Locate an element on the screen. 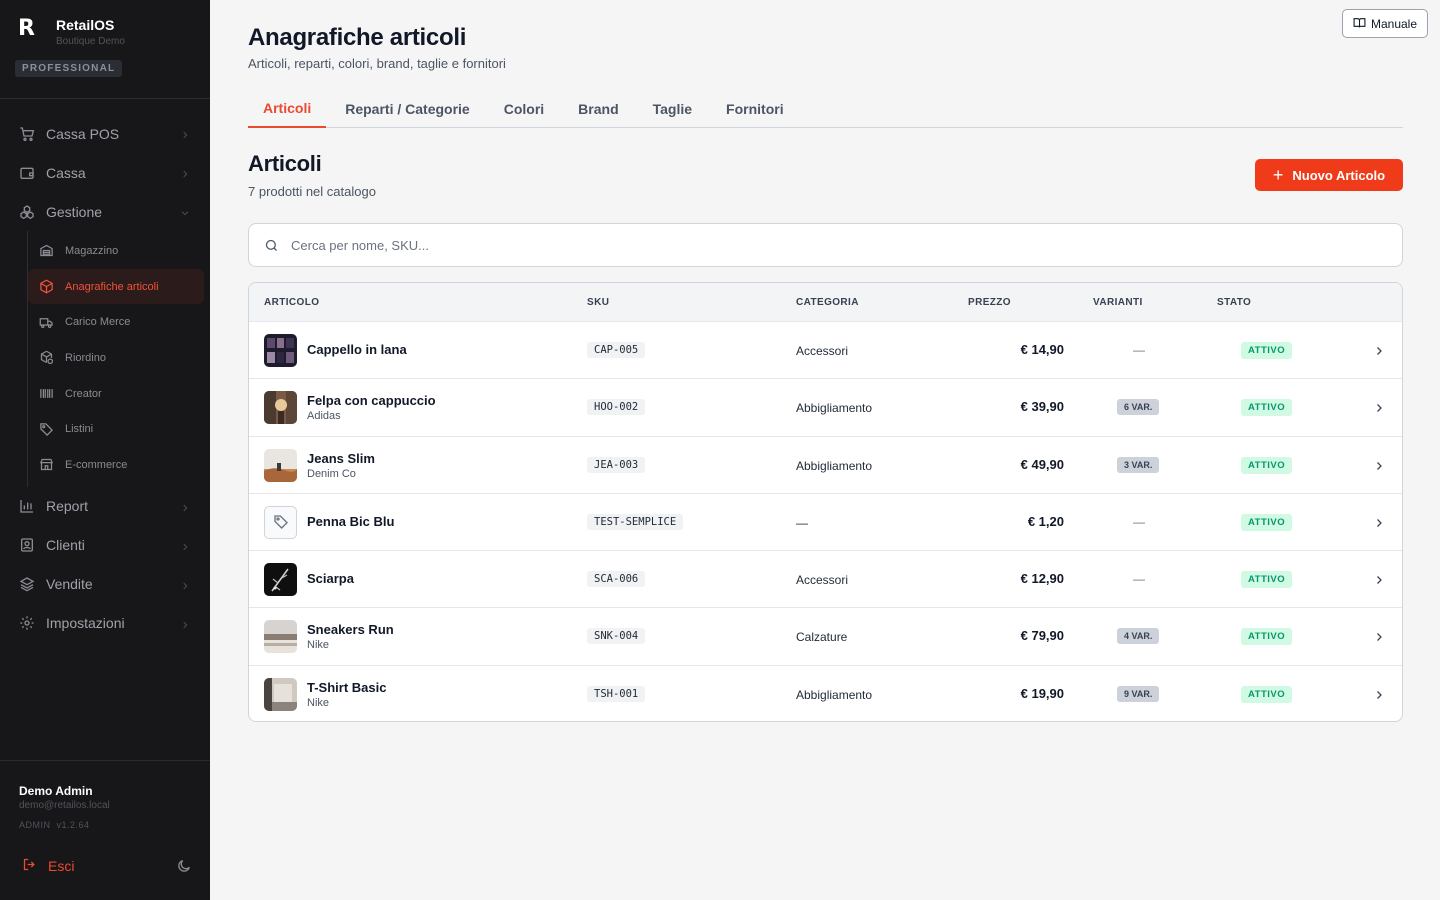 The image size is (1440, 900). tab-articoli: Articoli is located at coordinates (287, 109).